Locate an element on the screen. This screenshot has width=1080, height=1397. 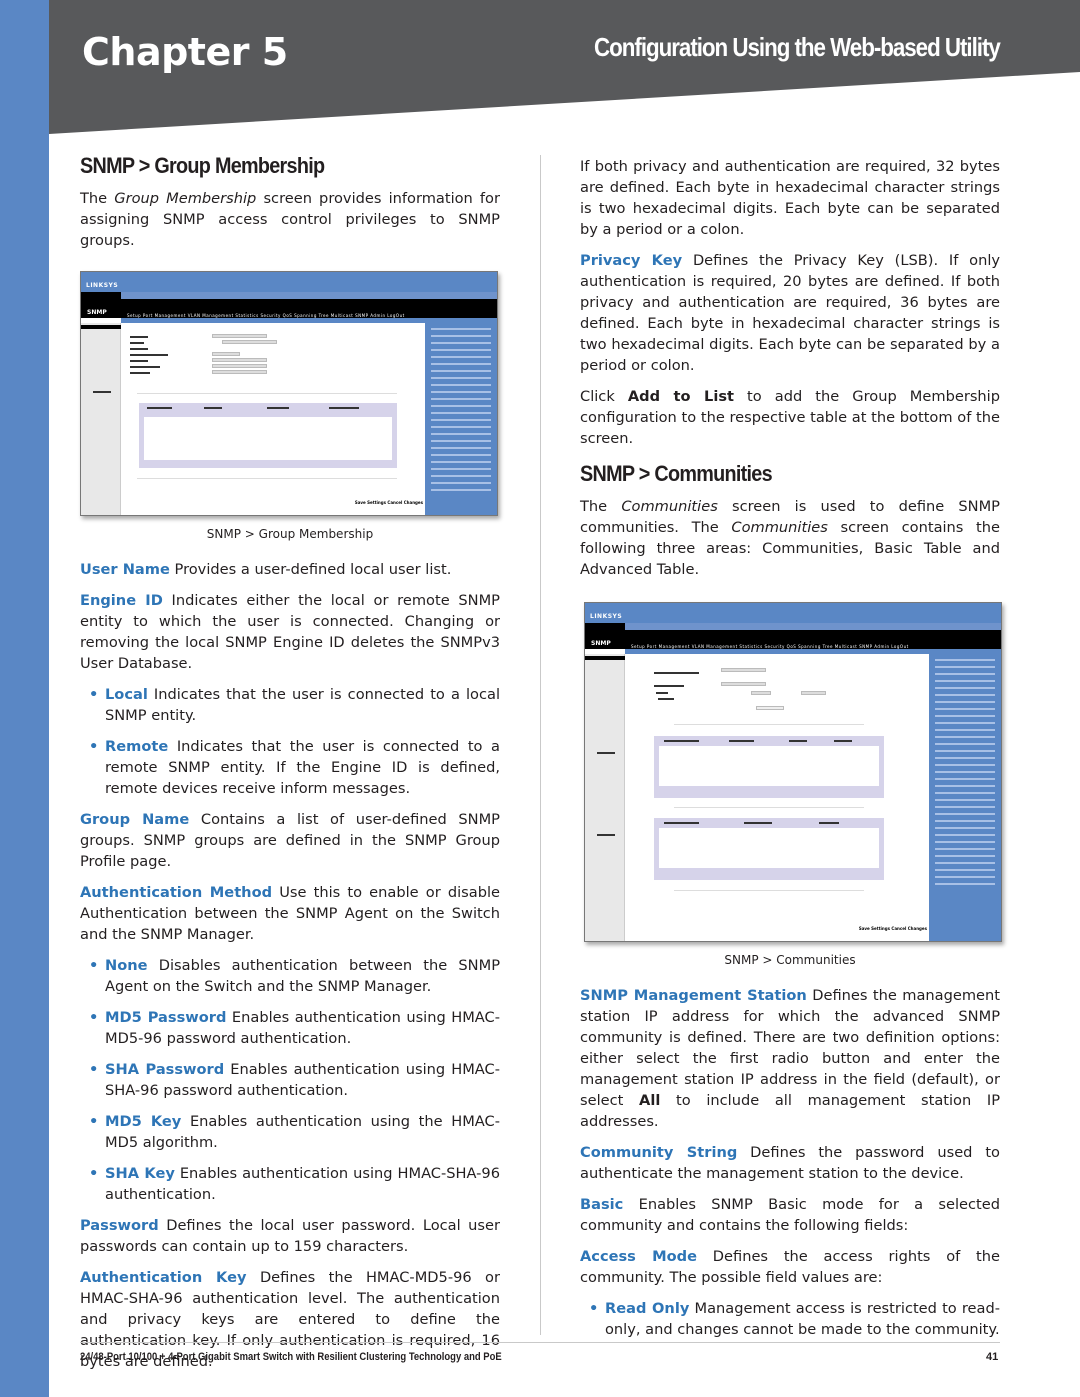
advanced-table is located at coordinates (769, 849).